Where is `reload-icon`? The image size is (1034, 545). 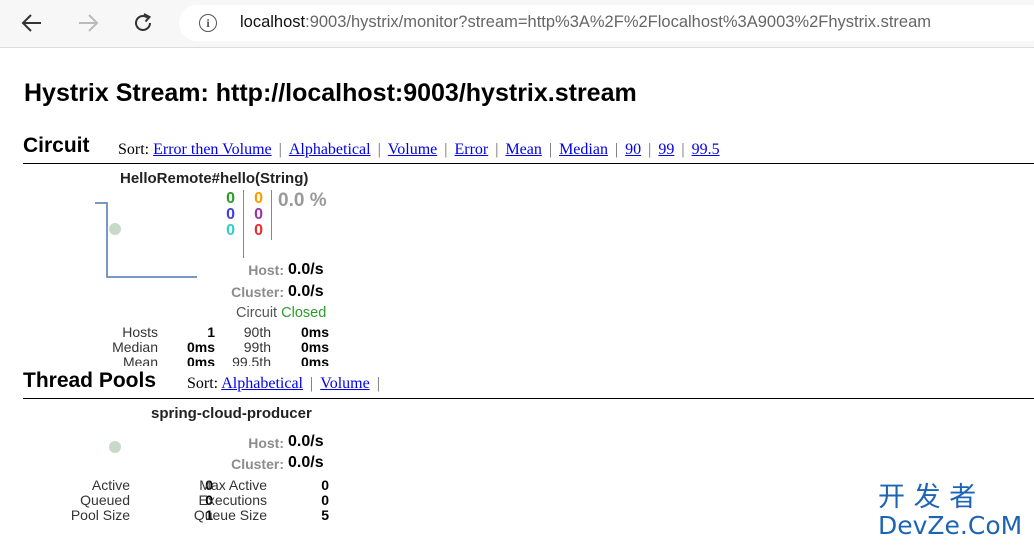
reload-icon is located at coordinates (143, 22).